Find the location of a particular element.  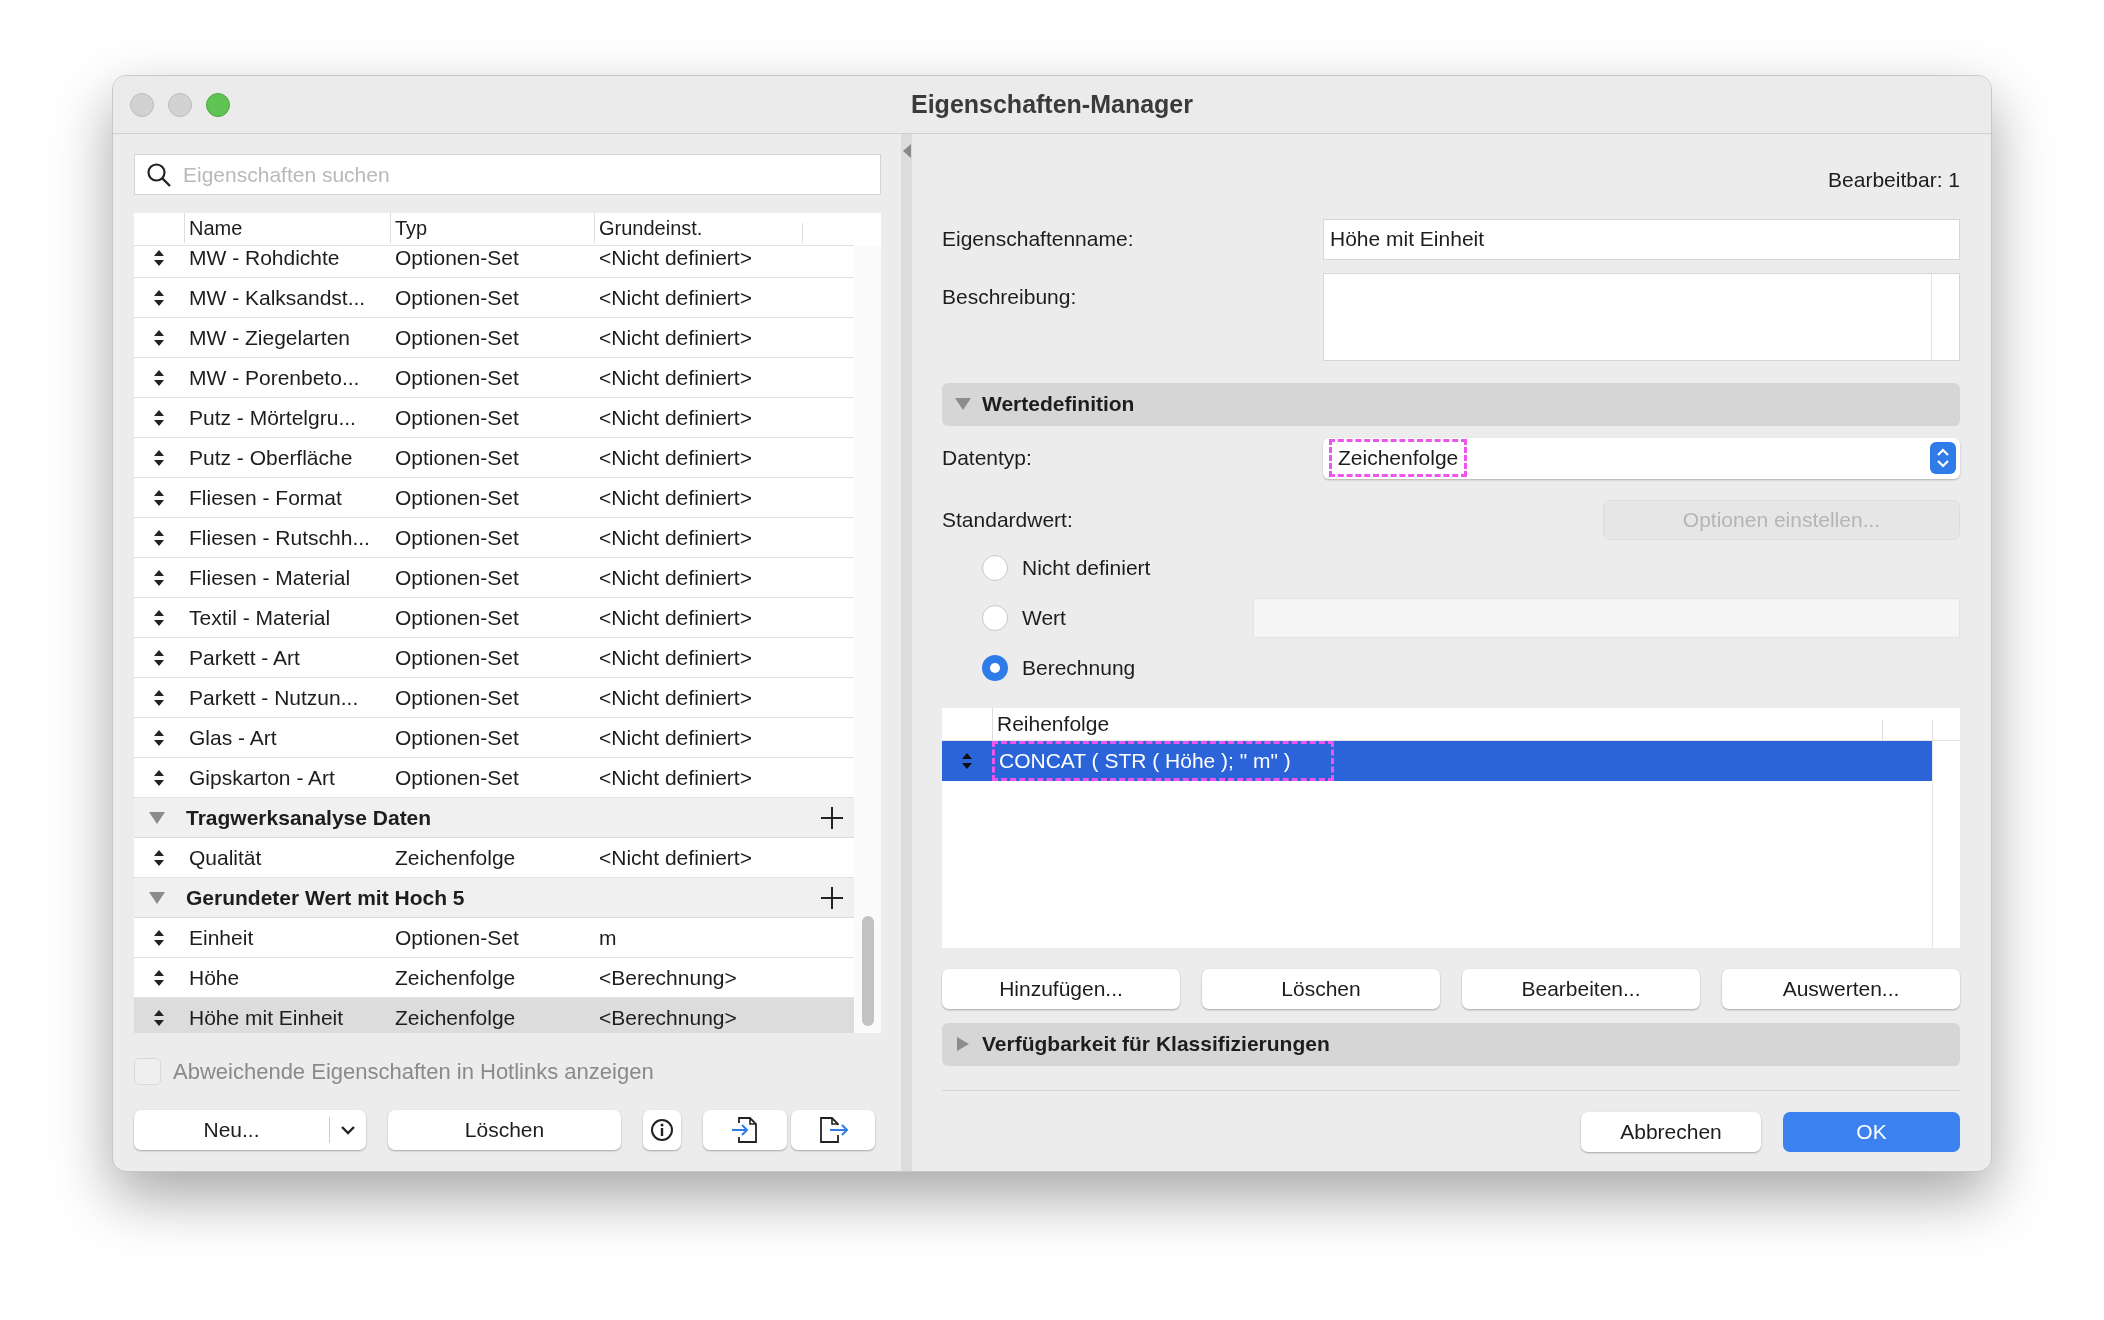

column-header: Name is located at coordinates (287, 228).